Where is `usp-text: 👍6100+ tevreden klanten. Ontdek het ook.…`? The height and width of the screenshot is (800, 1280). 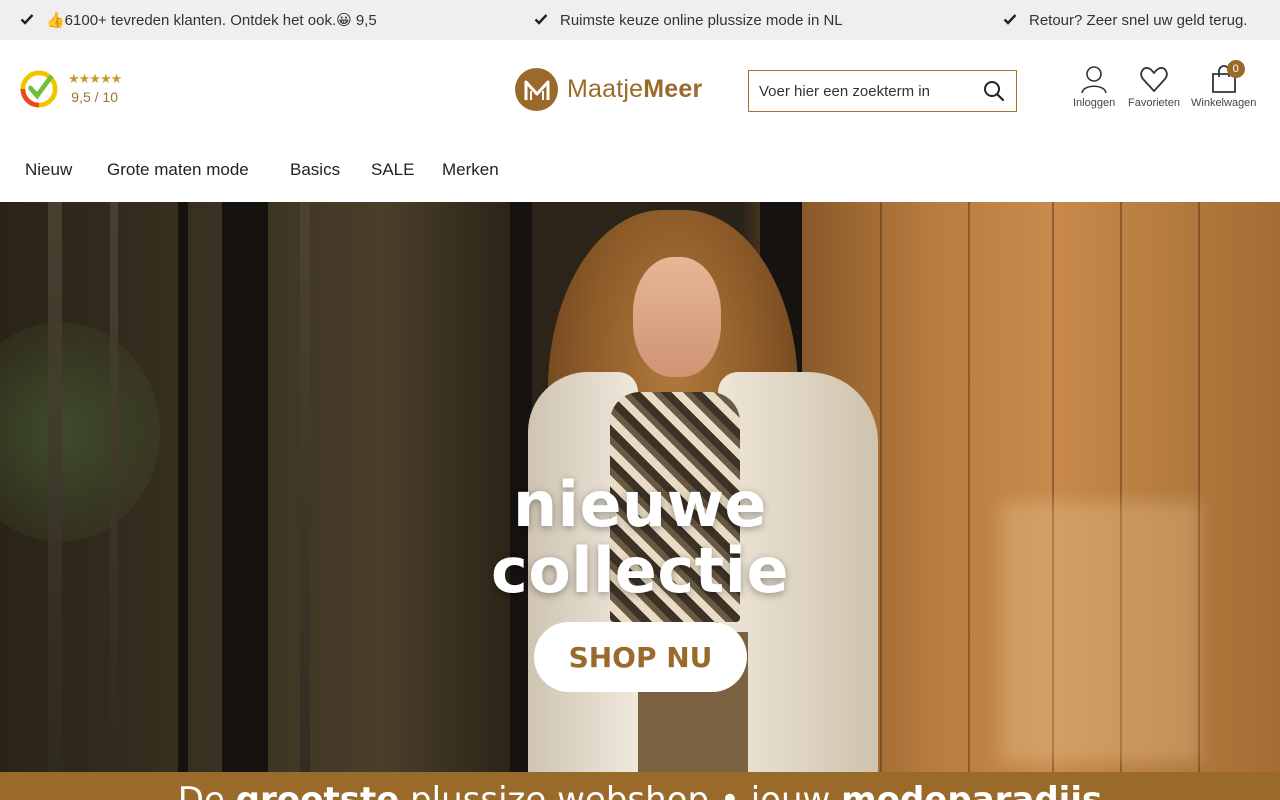
usp-text: 👍6100+ tevreden klanten. Ontdek het ook.… is located at coordinates (211, 20).